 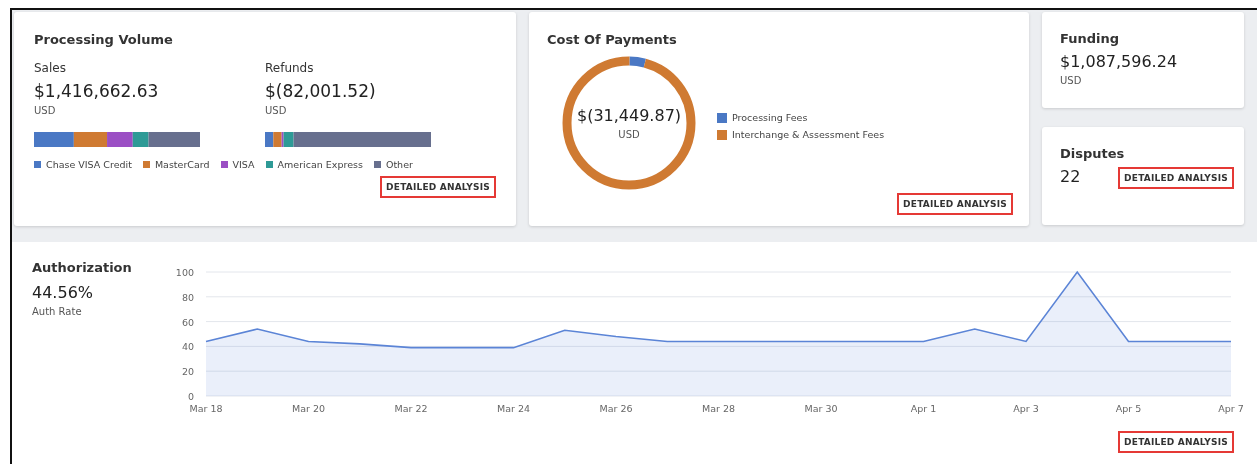 I want to click on legend-label: Processing Fees, so click(x=770, y=117).